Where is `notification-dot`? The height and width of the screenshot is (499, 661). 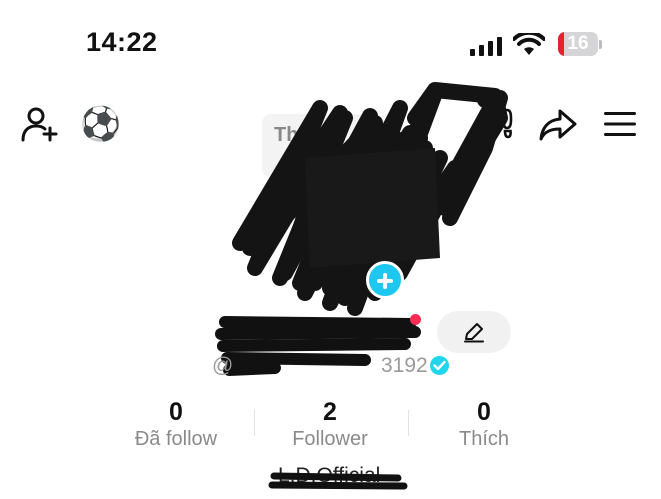 notification-dot is located at coordinates (415, 319).